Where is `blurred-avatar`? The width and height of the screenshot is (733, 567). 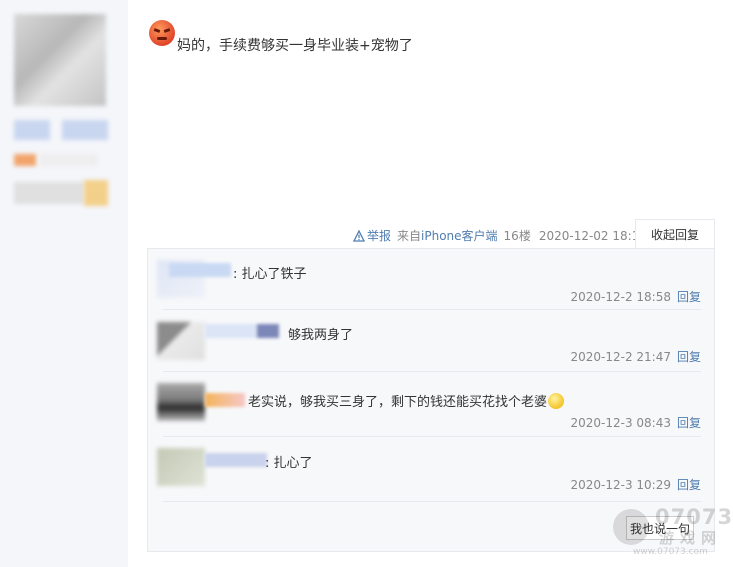
blurred-avatar is located at coordinates (60, 60).